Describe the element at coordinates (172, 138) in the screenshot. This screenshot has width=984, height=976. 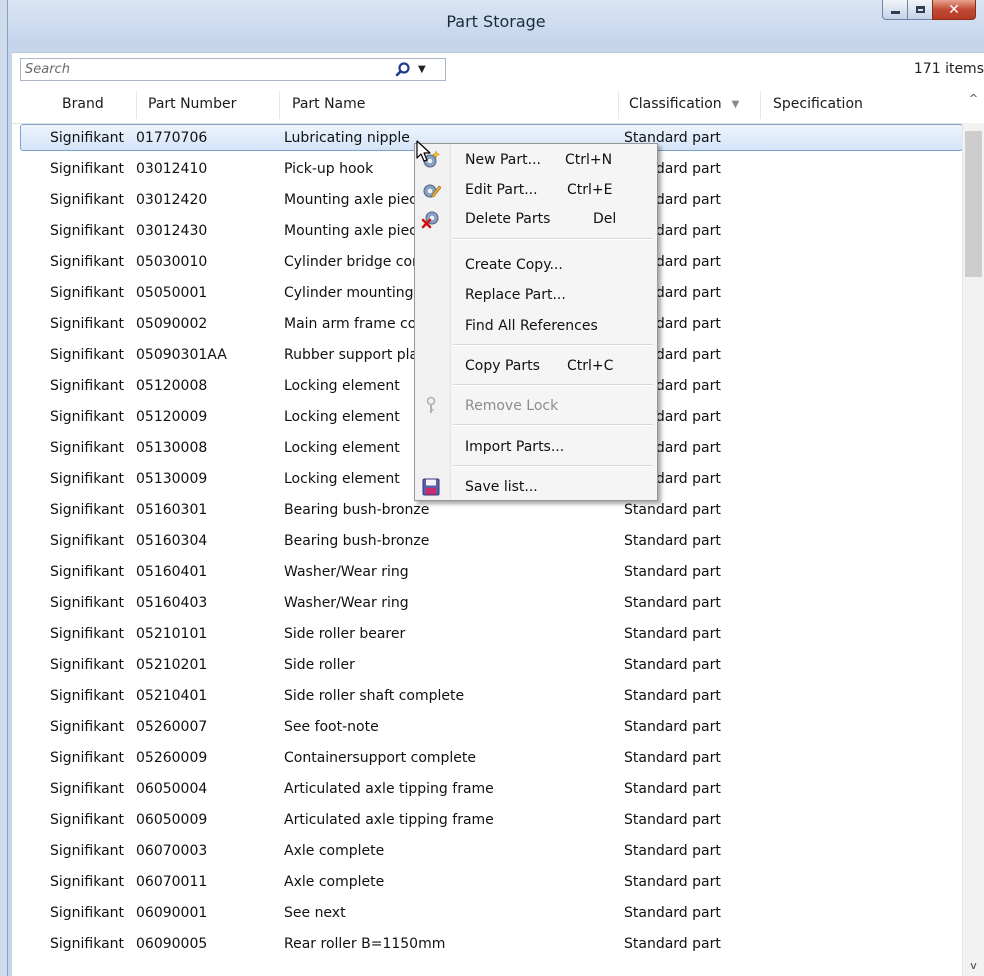
I see `cell-part-number: 01770706` at that location.